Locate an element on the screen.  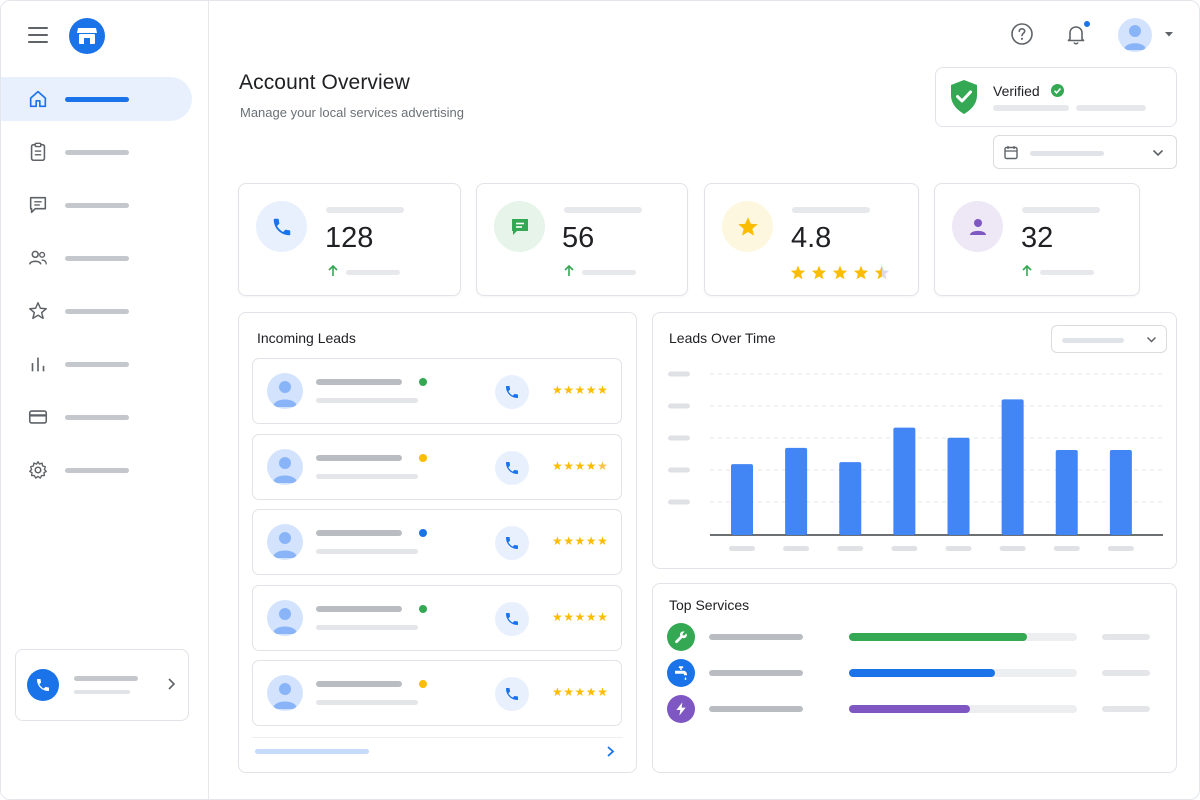
verified-detail is located at coordinates (1111, 108).